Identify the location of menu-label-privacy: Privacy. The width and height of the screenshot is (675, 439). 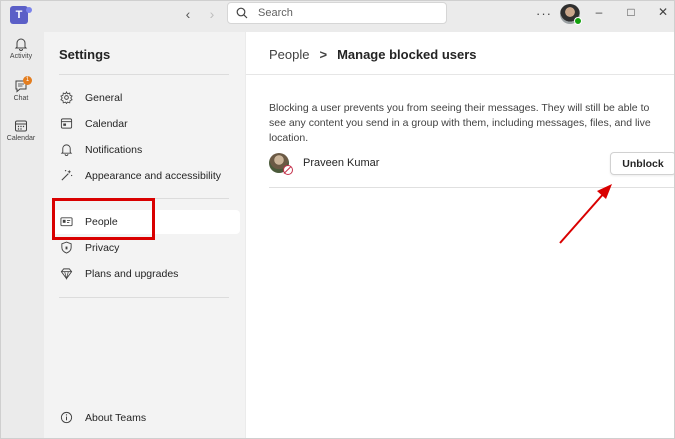
(102, 248).